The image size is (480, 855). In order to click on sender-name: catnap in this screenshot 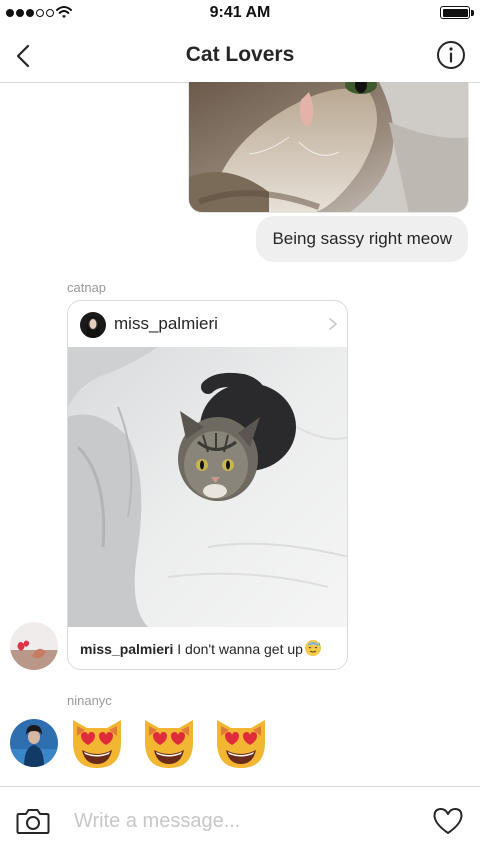, I will do `click(87, 287)`.